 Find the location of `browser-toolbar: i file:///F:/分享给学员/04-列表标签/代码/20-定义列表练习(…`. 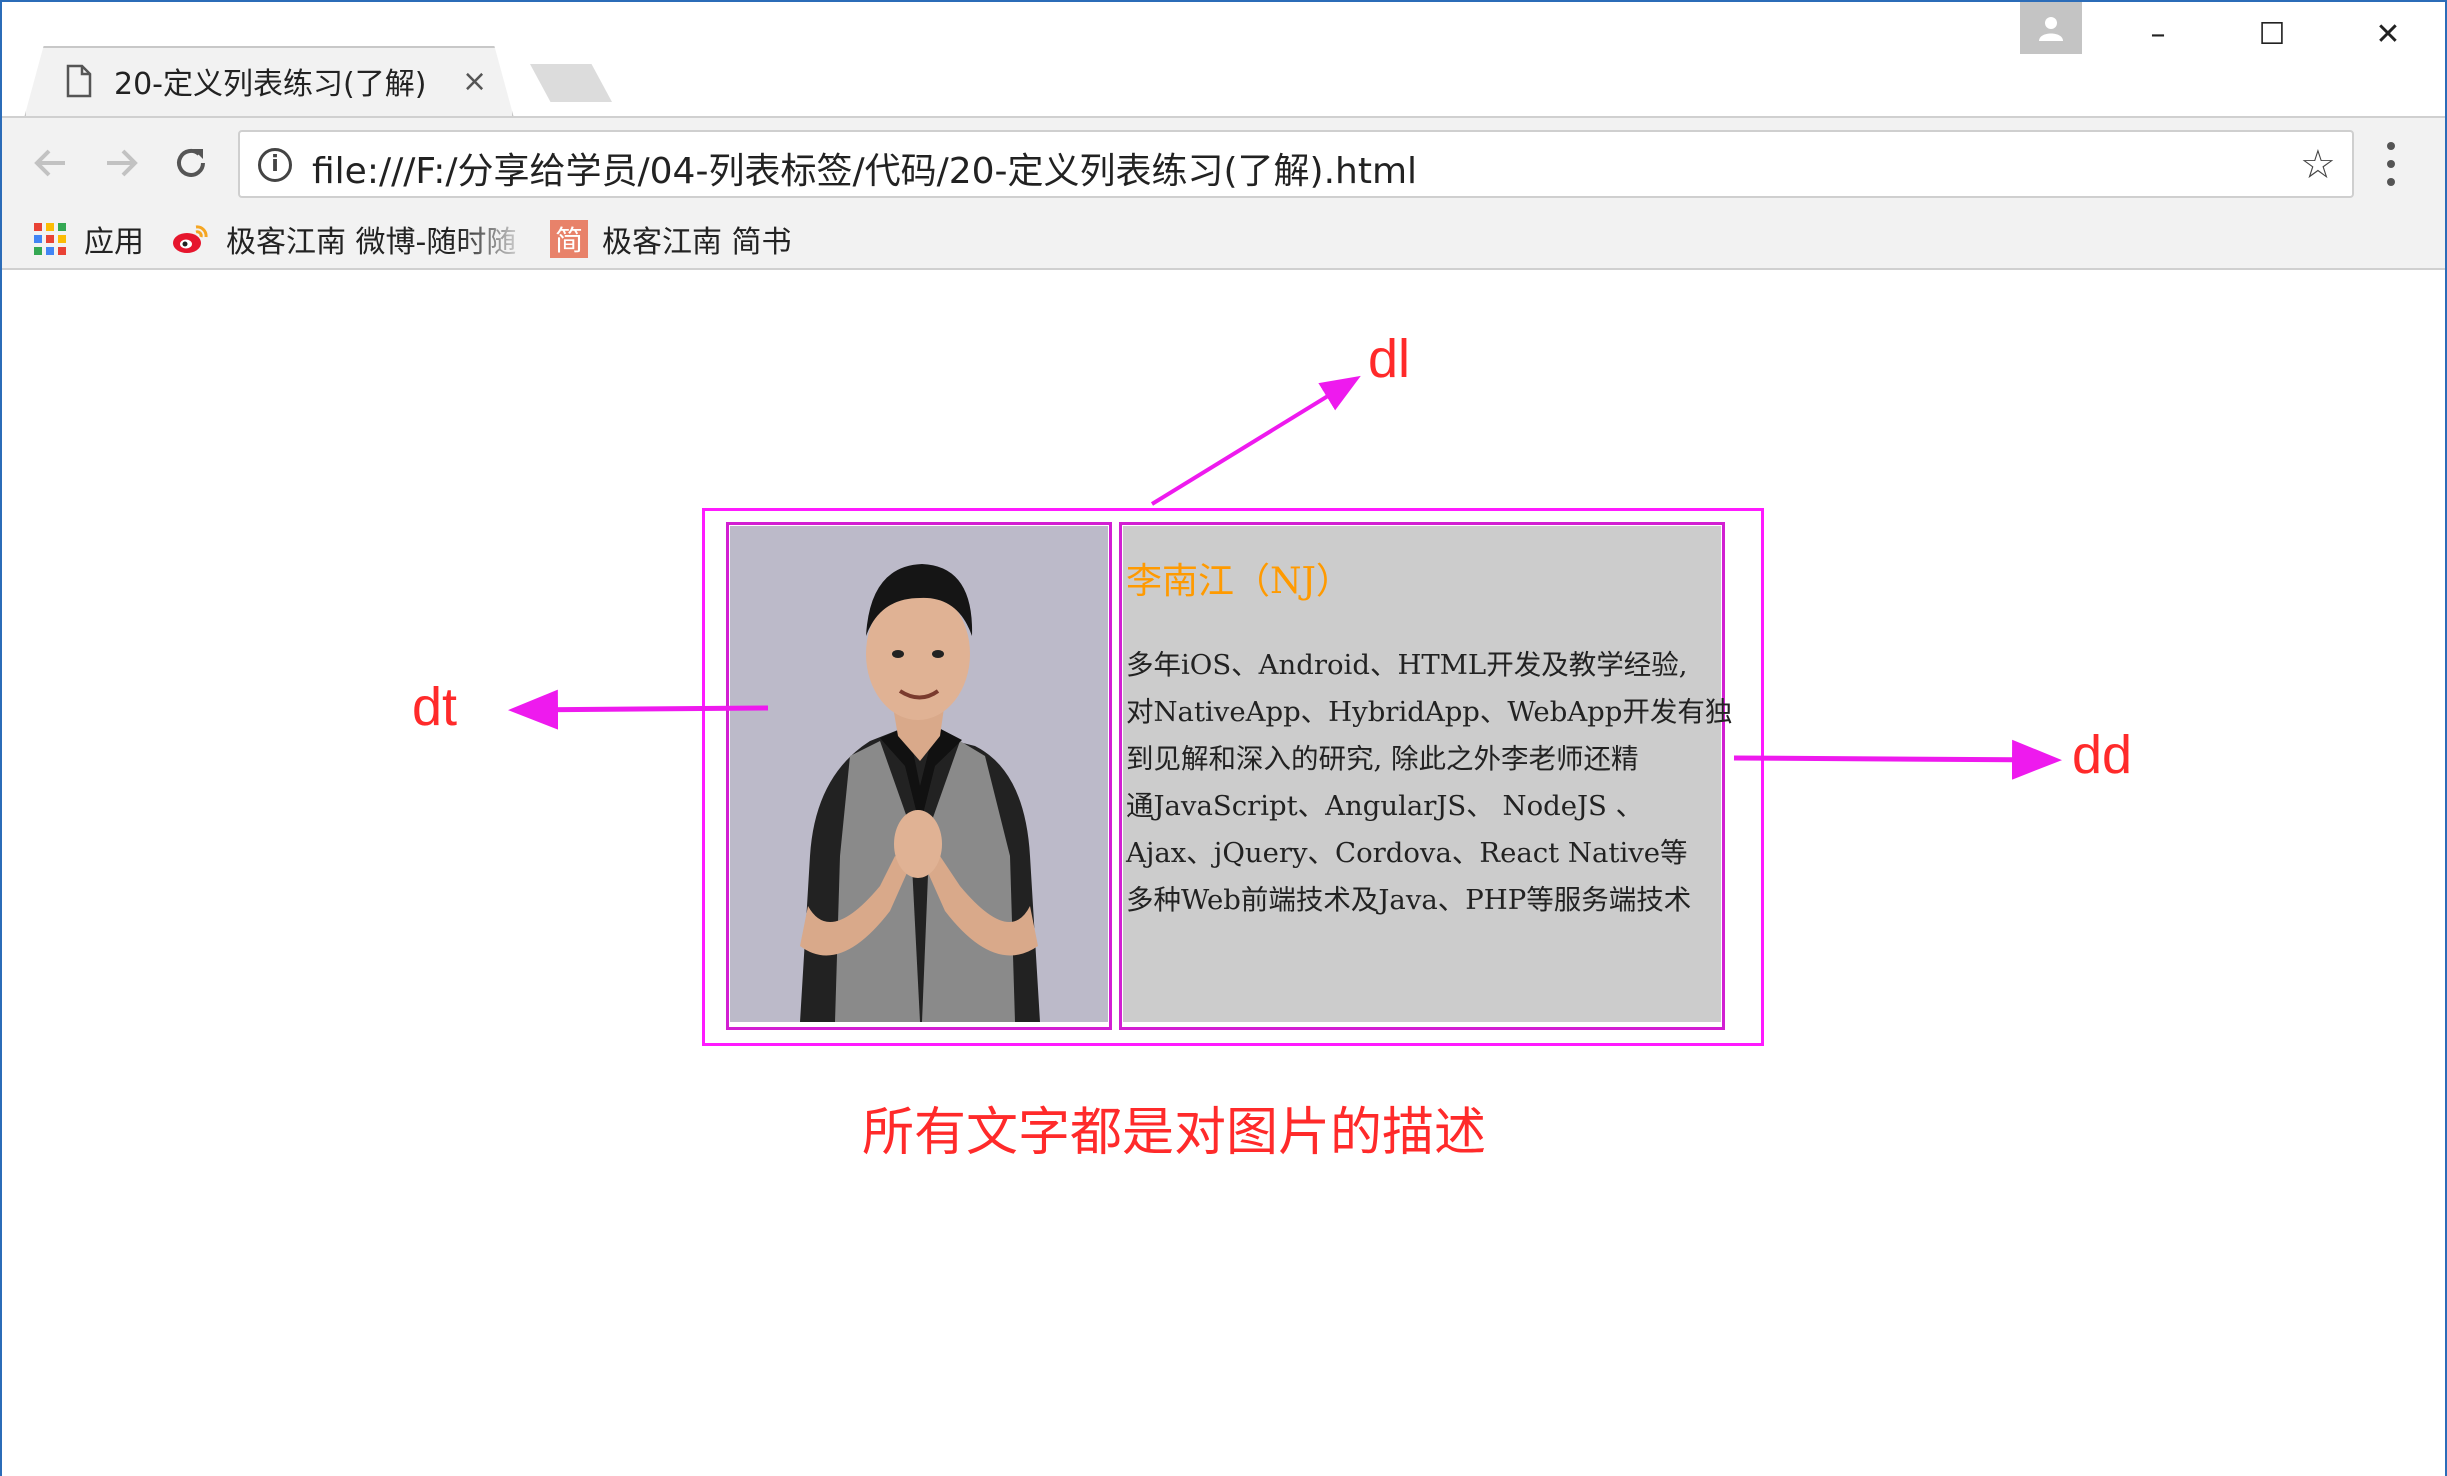

browser-toolbar: i file:///F:/分享给学员/04-列表标签/代码/20-定义列表练习(… is located at coordinates (1223, 162).